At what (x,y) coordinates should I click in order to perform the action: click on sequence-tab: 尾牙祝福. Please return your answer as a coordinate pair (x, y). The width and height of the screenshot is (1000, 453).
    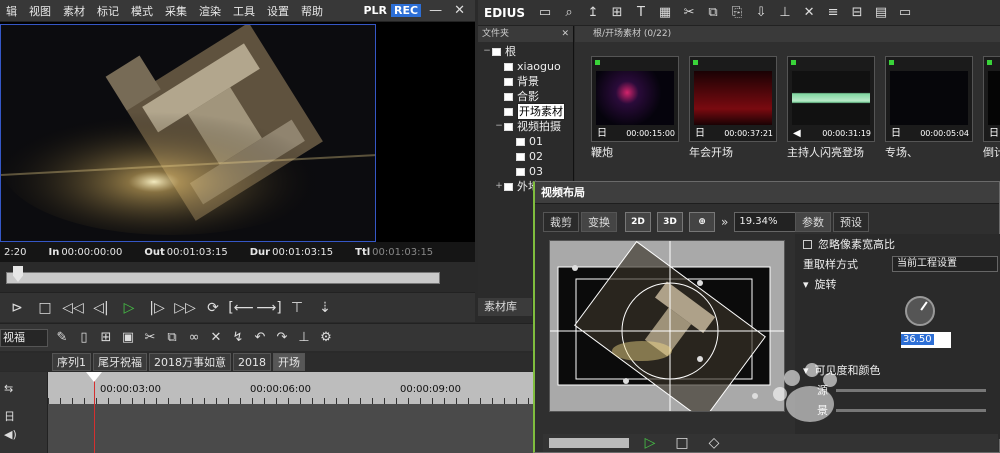
    Looking at the image, I should click on (120, 362).